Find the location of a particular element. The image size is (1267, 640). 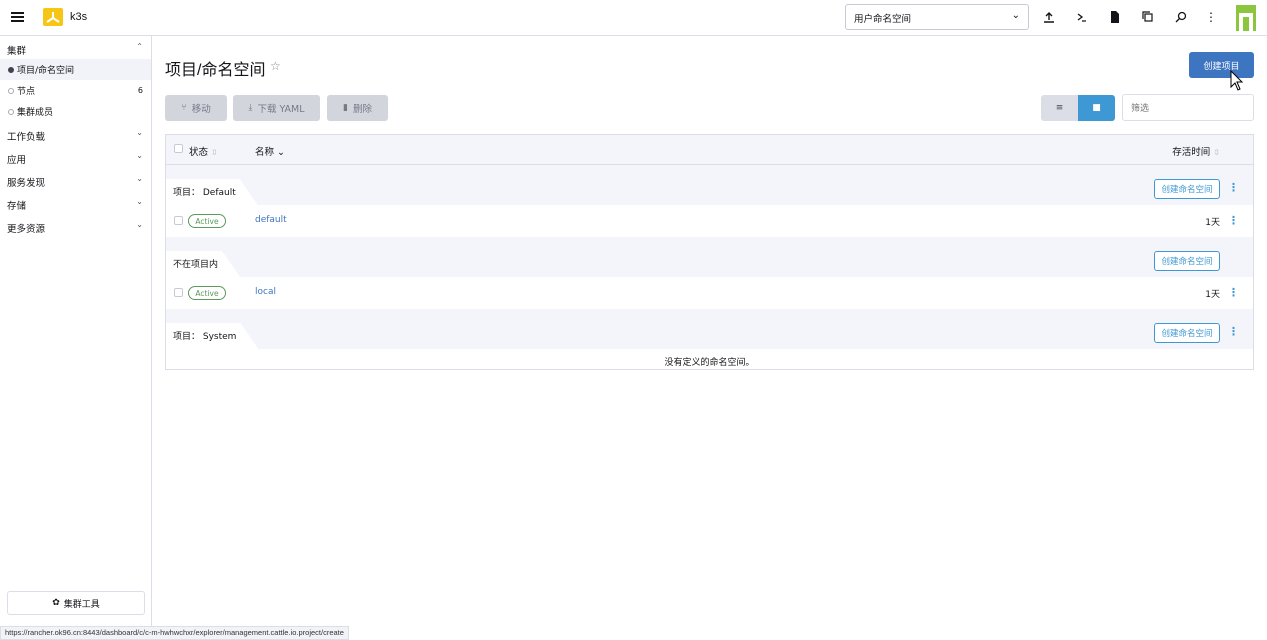

sidebar-group-label: 集群 is located at coordinates (17, 51).